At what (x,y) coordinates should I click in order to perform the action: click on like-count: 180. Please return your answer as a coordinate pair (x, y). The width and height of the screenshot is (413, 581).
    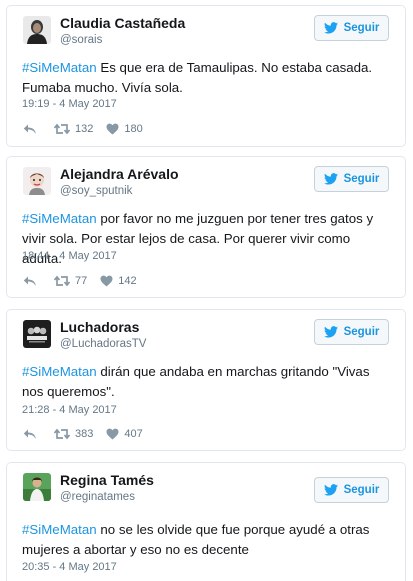
    Looking at the image, I should click on (133, 129).